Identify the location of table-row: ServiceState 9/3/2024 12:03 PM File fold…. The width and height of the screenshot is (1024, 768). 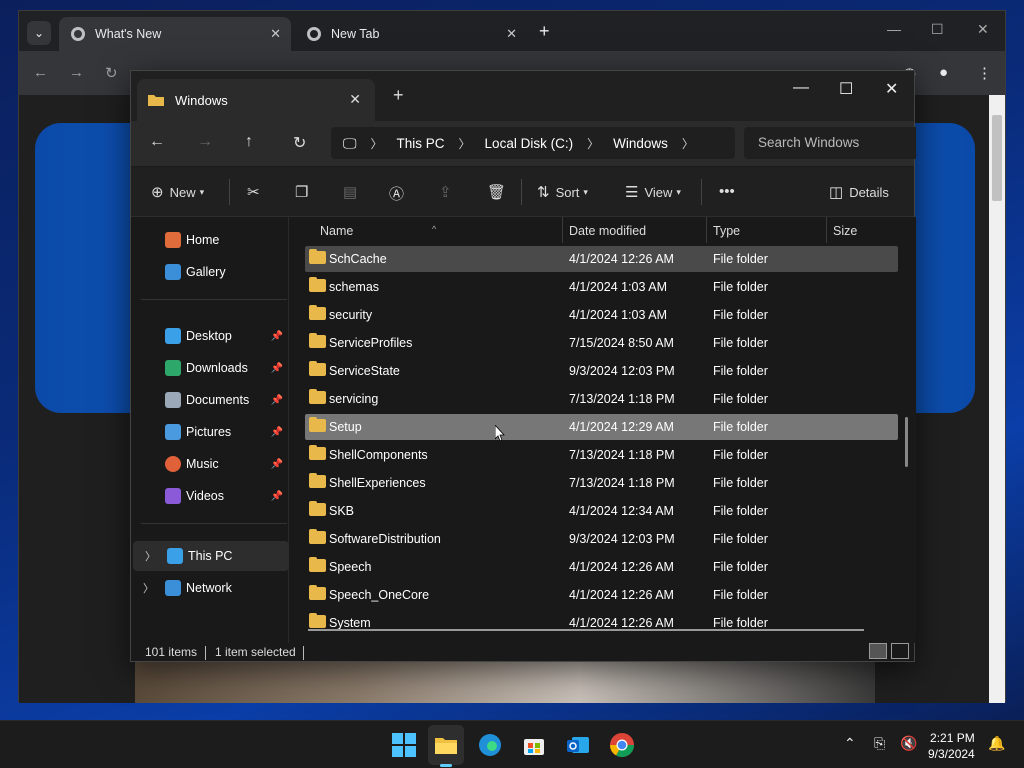
(601, 371).